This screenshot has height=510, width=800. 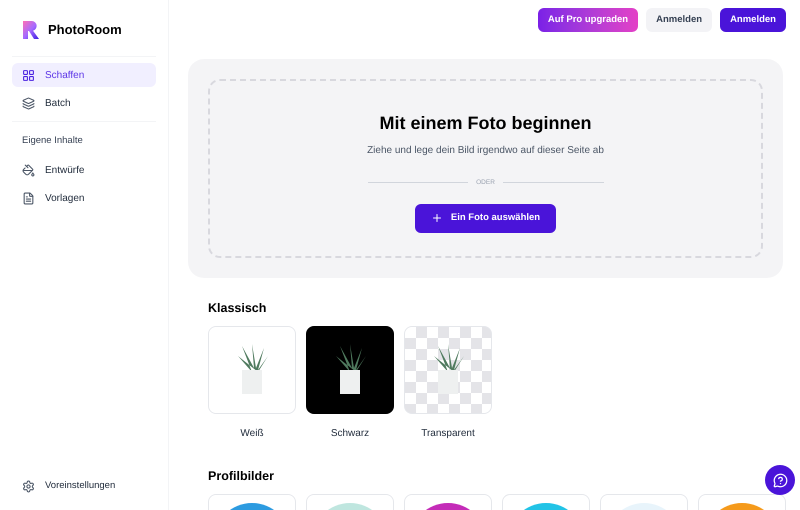 I want to click on sidebar-item: Vorlagen, so click(x=84, y=198).